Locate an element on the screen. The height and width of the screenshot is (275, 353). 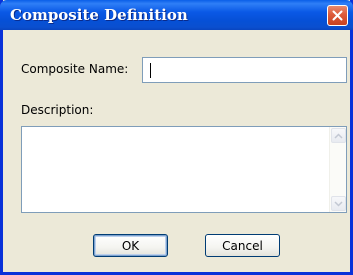
composite-name-input is located at coordinates (244, 70).